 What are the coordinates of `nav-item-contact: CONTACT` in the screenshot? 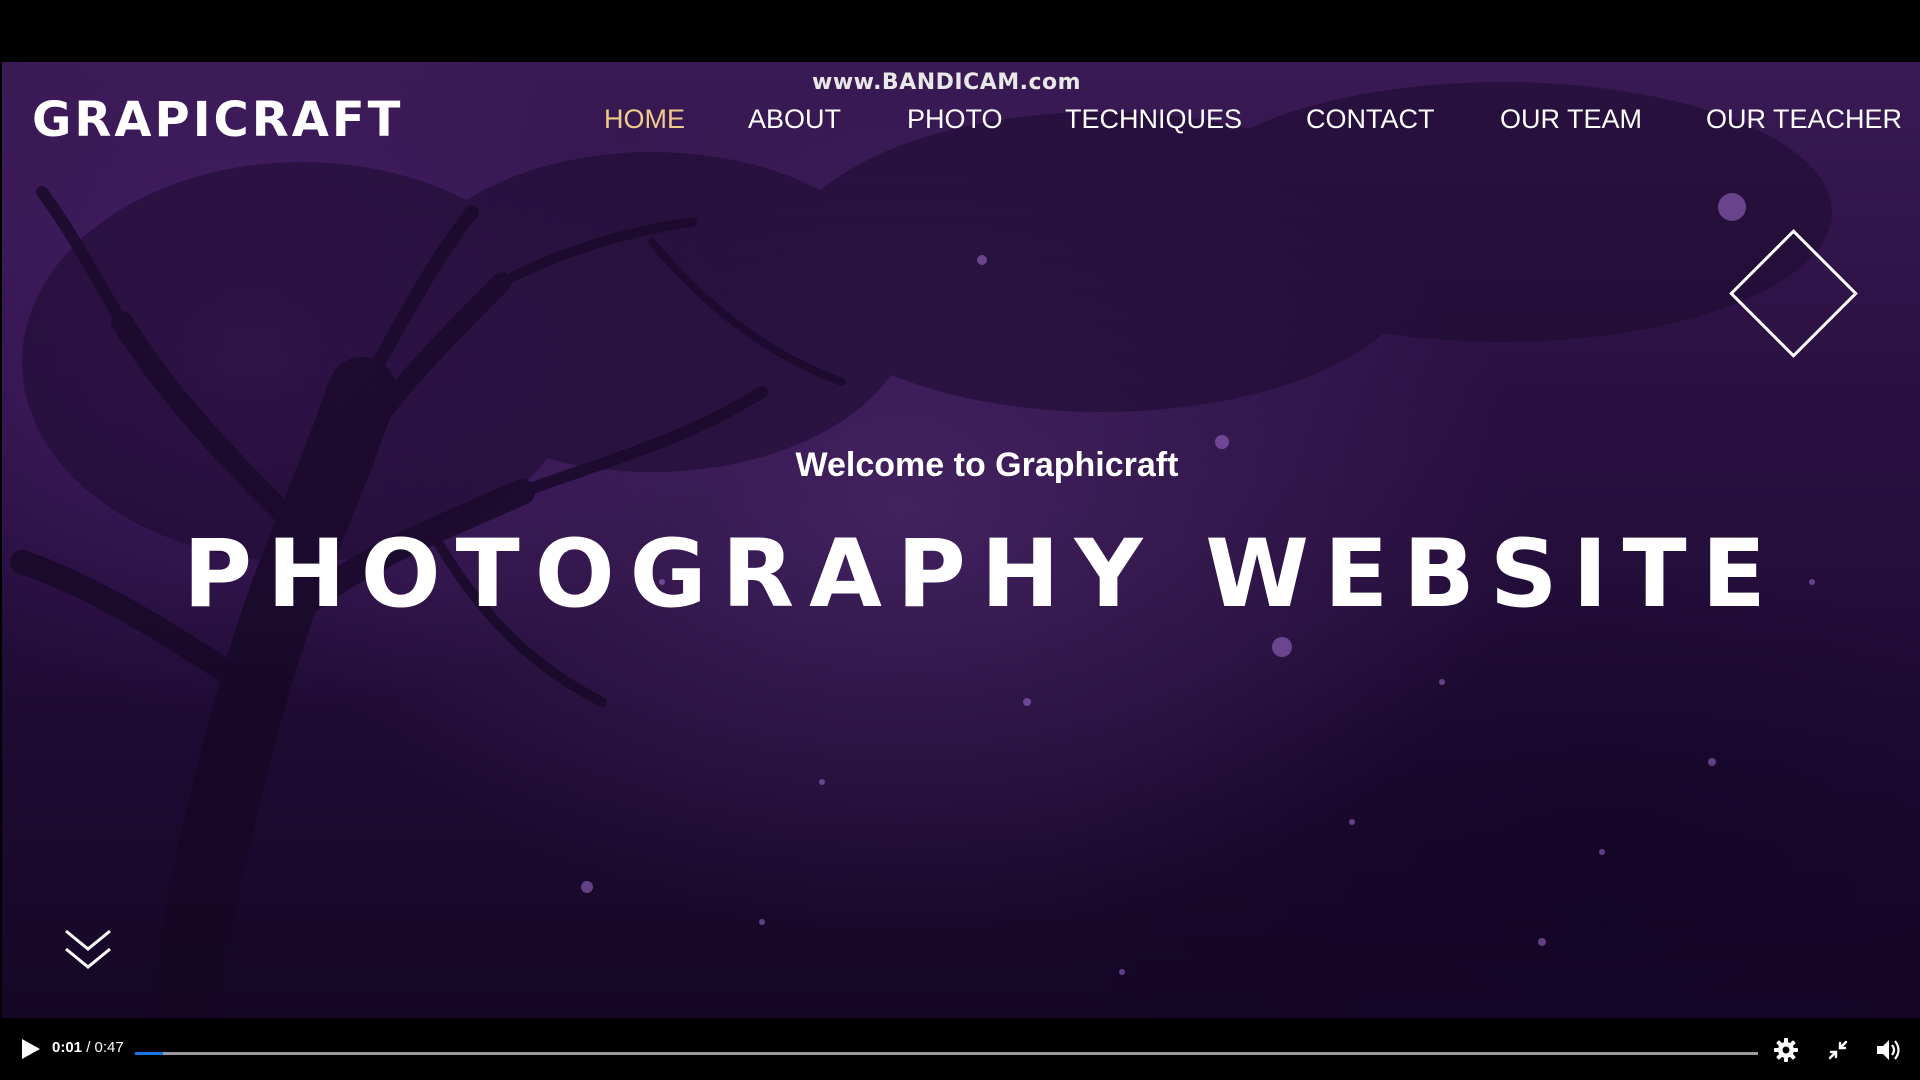 It's located at (1370, 119).